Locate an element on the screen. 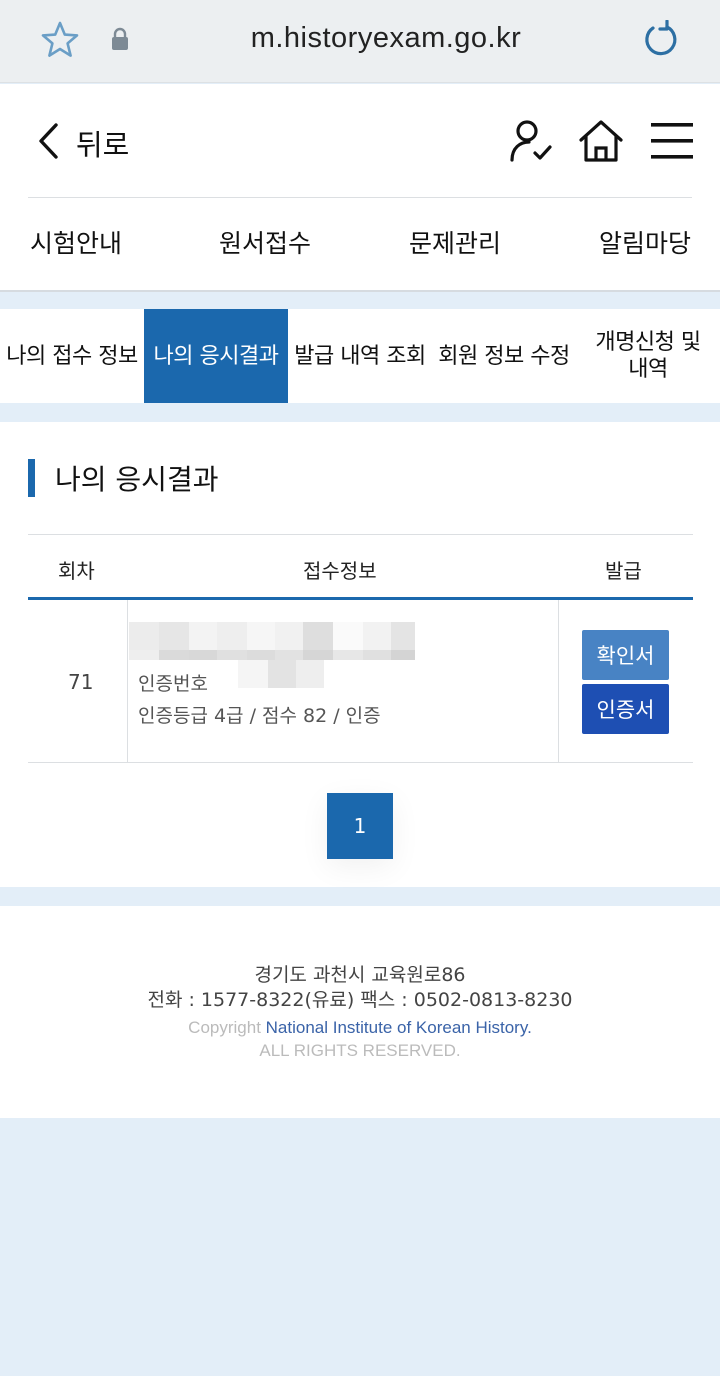 The height and width of the screenshot is (1376, 720). browser-toolbar: m.historyexam.go.kr is located at coordinates (360, 41).